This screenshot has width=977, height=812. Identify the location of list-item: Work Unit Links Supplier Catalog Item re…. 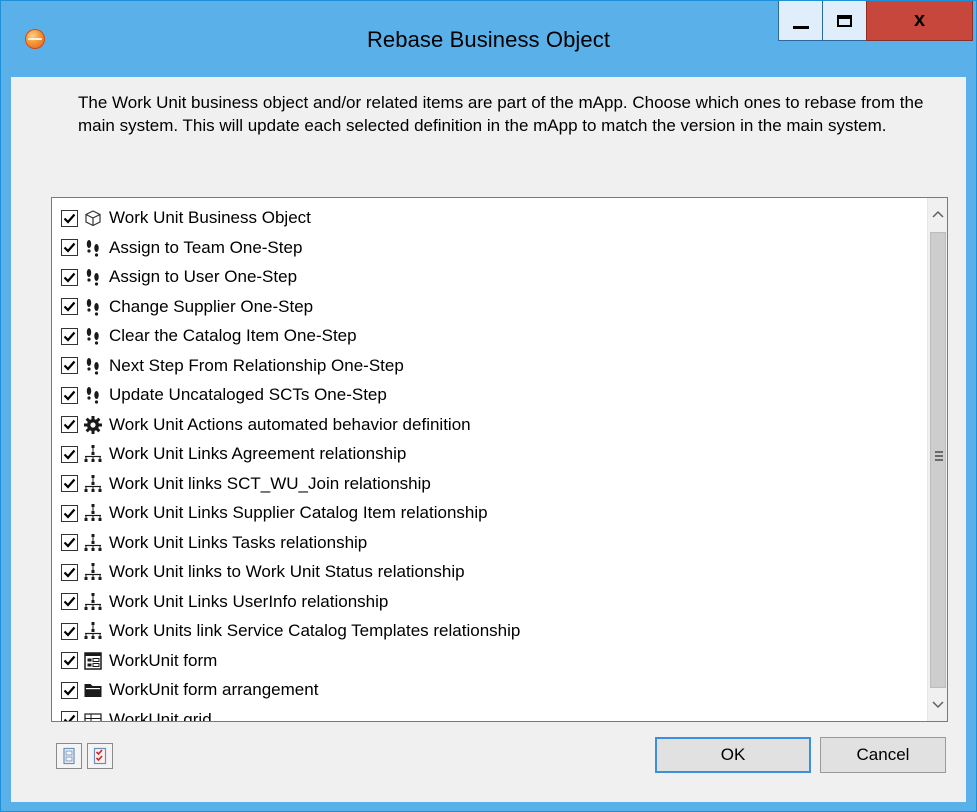
(274, 513).